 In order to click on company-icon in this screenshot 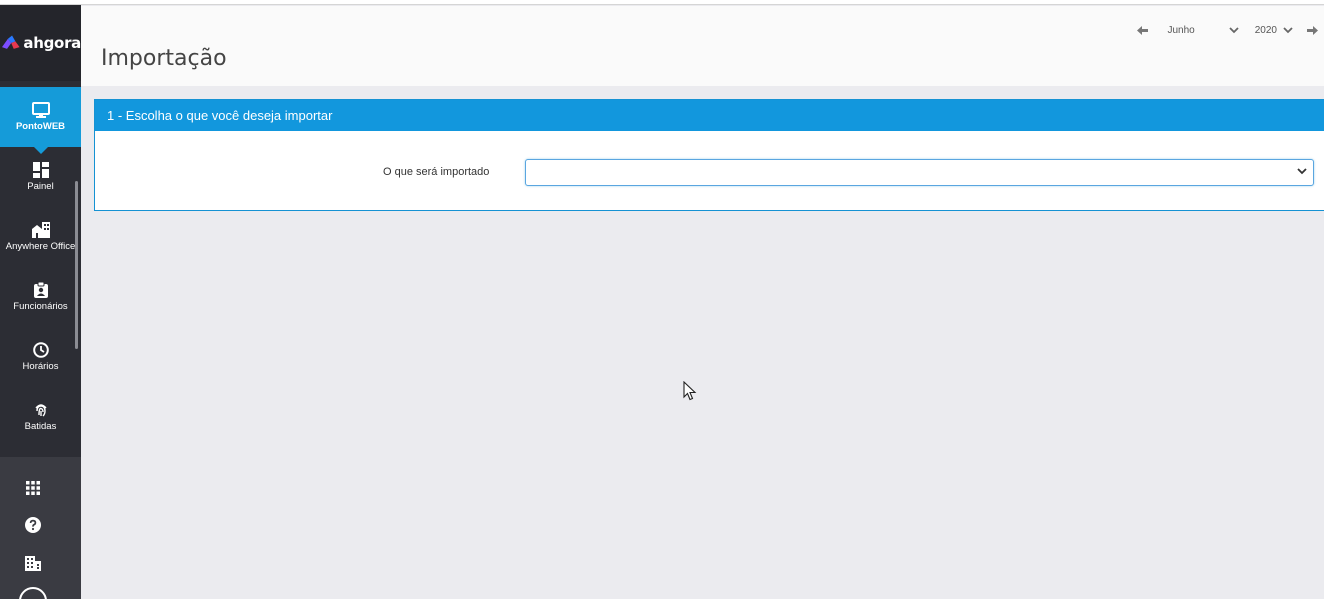, I will do `click(33, 563)`.